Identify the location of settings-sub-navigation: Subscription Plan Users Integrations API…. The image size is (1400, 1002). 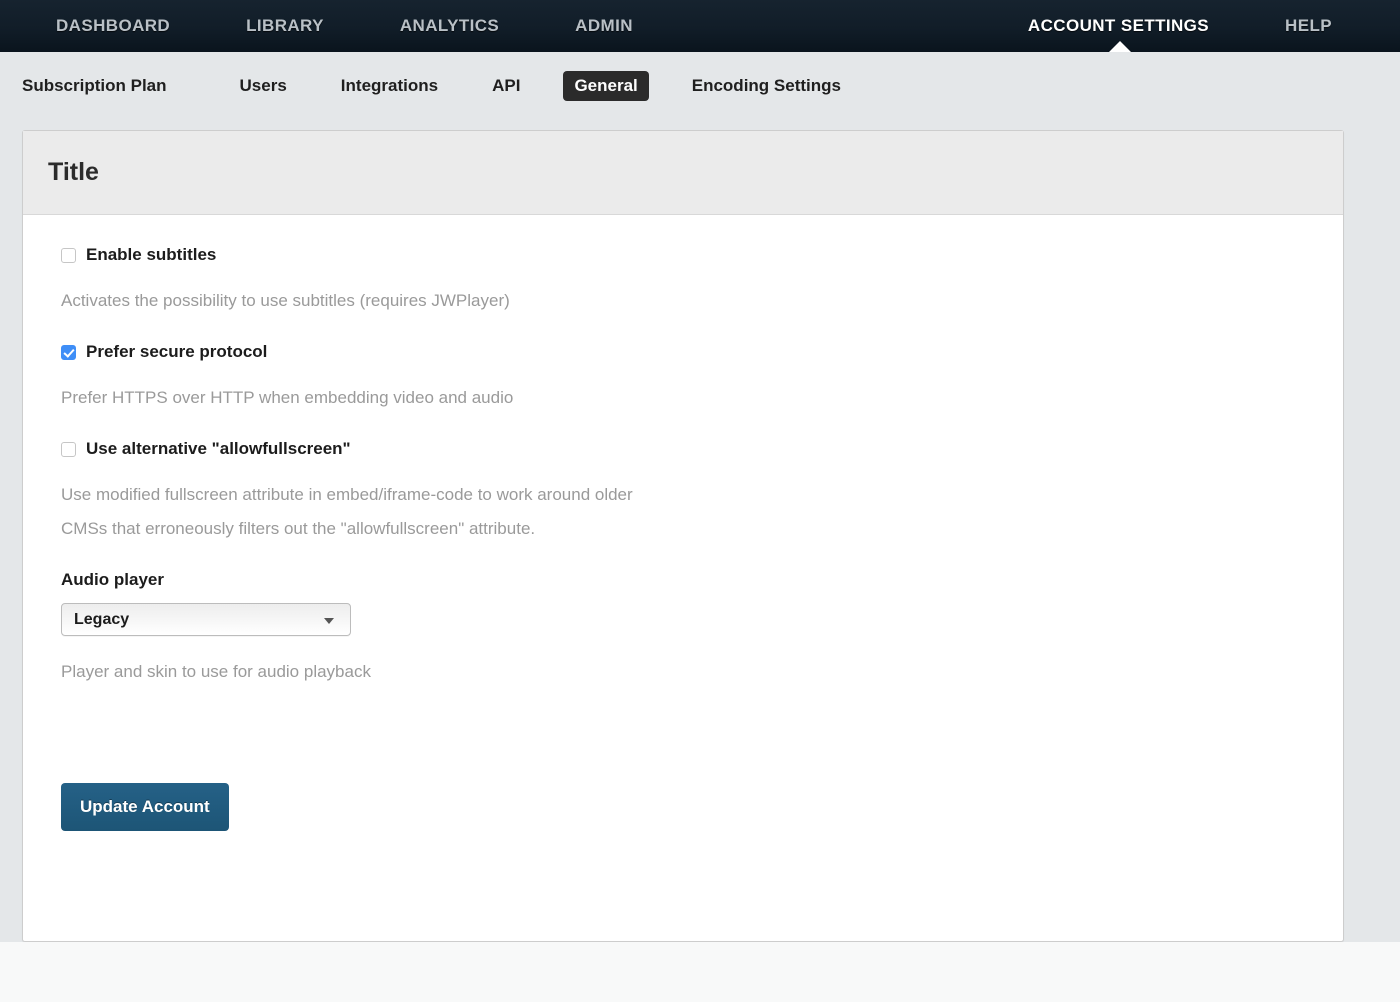
(700, 86).